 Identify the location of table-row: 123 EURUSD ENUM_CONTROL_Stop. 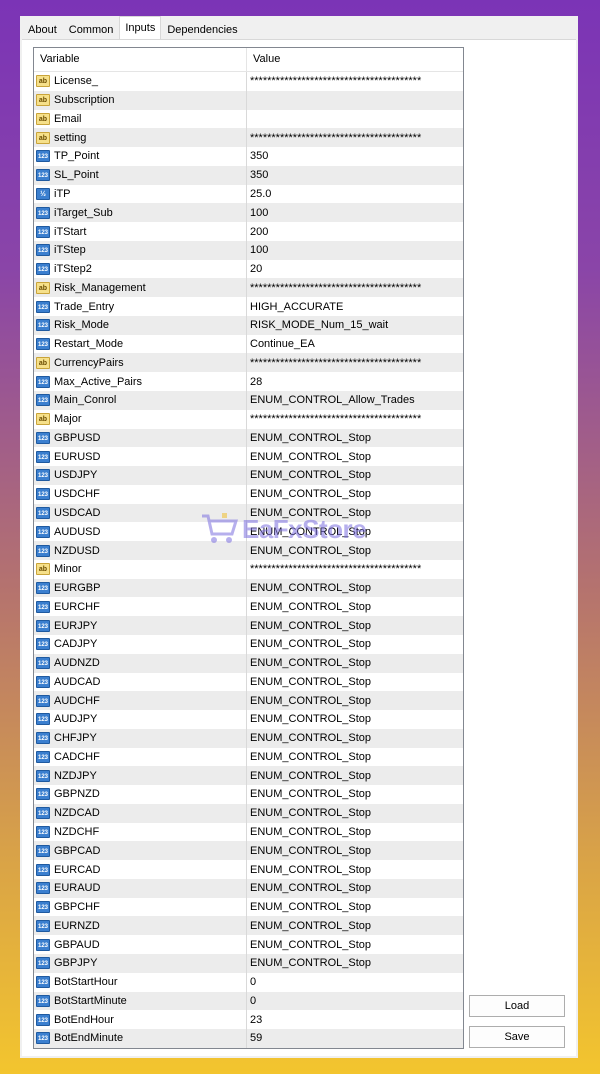
(248, 457).